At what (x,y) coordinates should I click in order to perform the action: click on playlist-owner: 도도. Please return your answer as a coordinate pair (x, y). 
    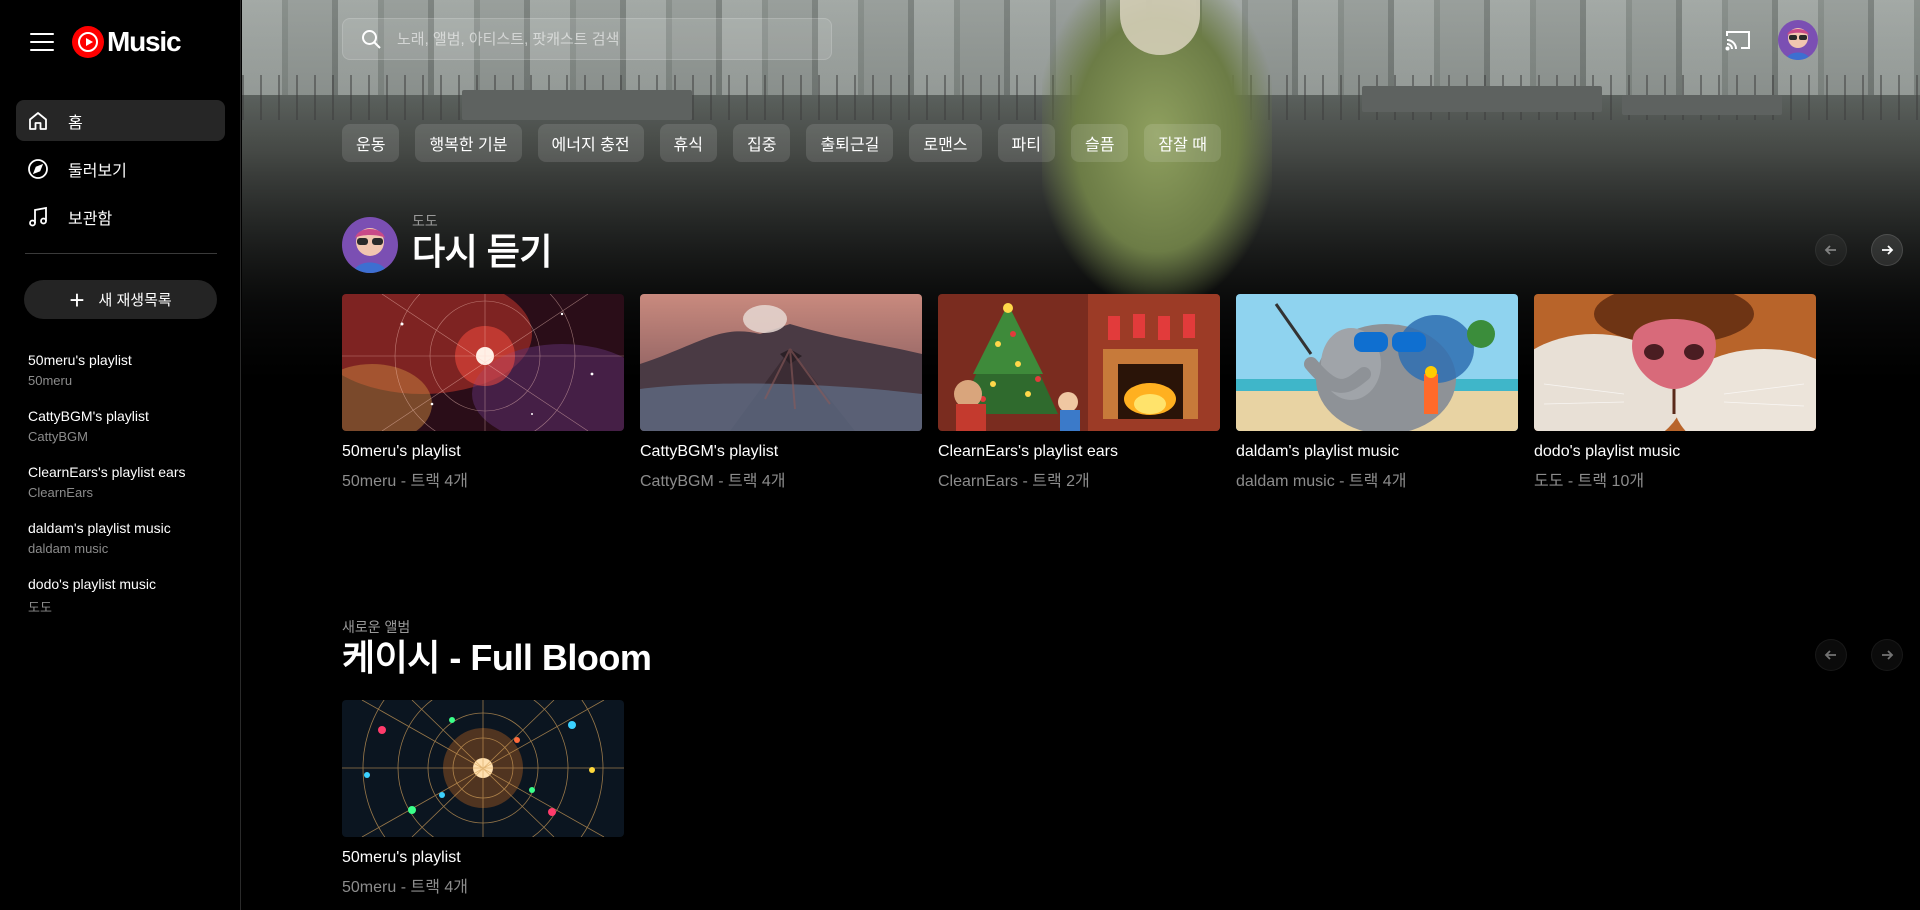
    Looking at the image, I should click on (40, 607).